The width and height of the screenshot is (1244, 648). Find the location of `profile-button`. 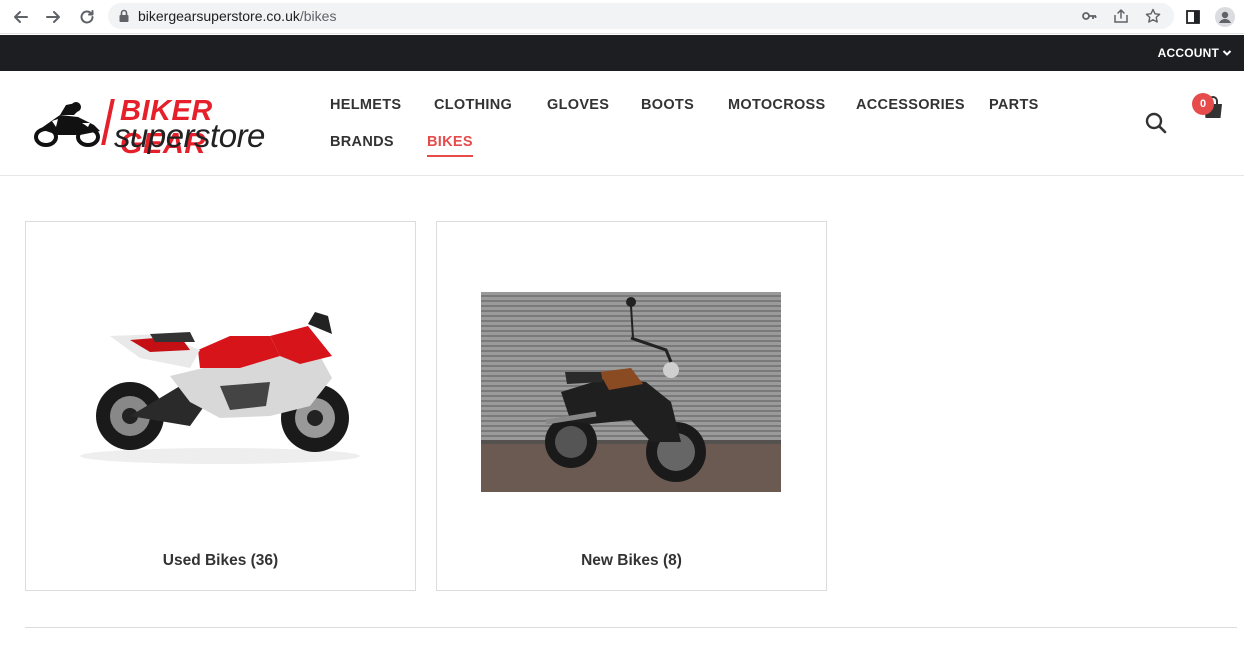

profile-button is located at coordinates (1225, 17).